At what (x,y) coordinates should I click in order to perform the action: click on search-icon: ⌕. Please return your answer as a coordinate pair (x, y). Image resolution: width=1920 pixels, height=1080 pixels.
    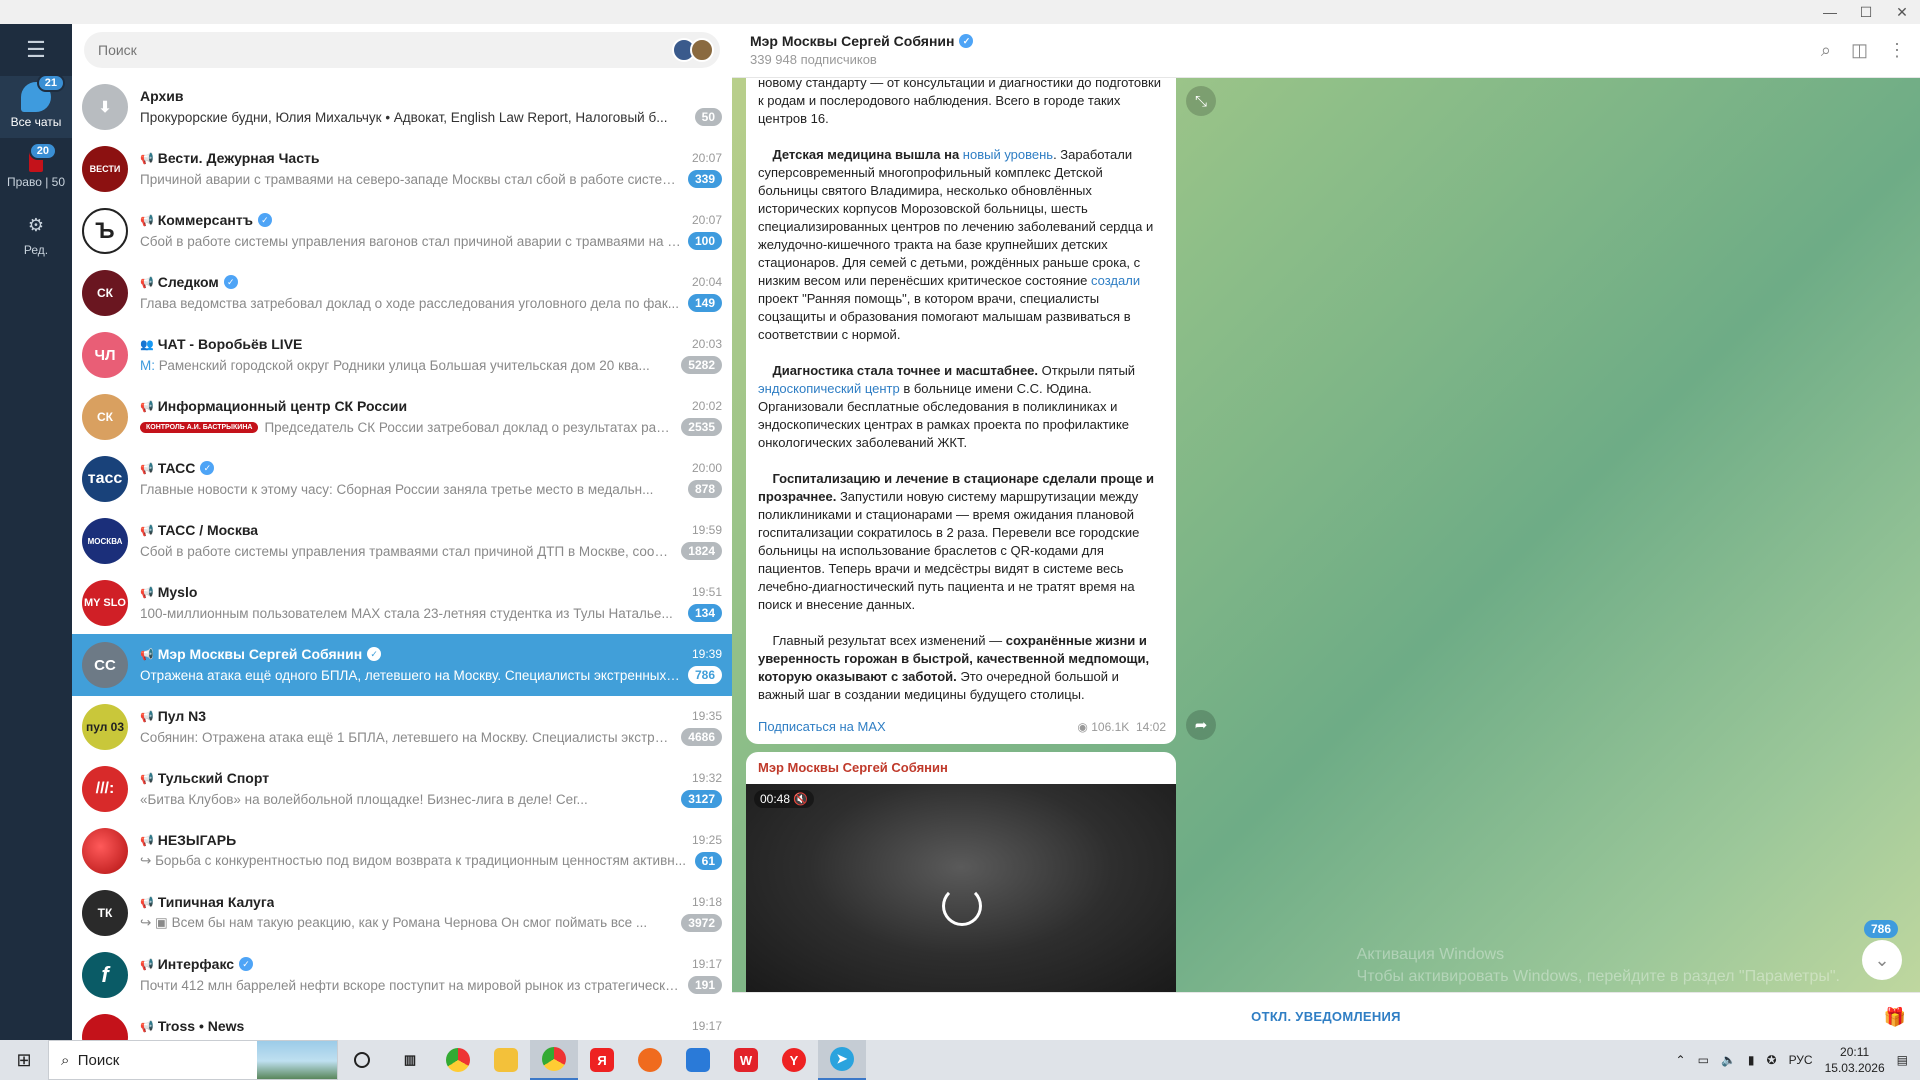
    Looking at the image, I should click on (1826, 50).